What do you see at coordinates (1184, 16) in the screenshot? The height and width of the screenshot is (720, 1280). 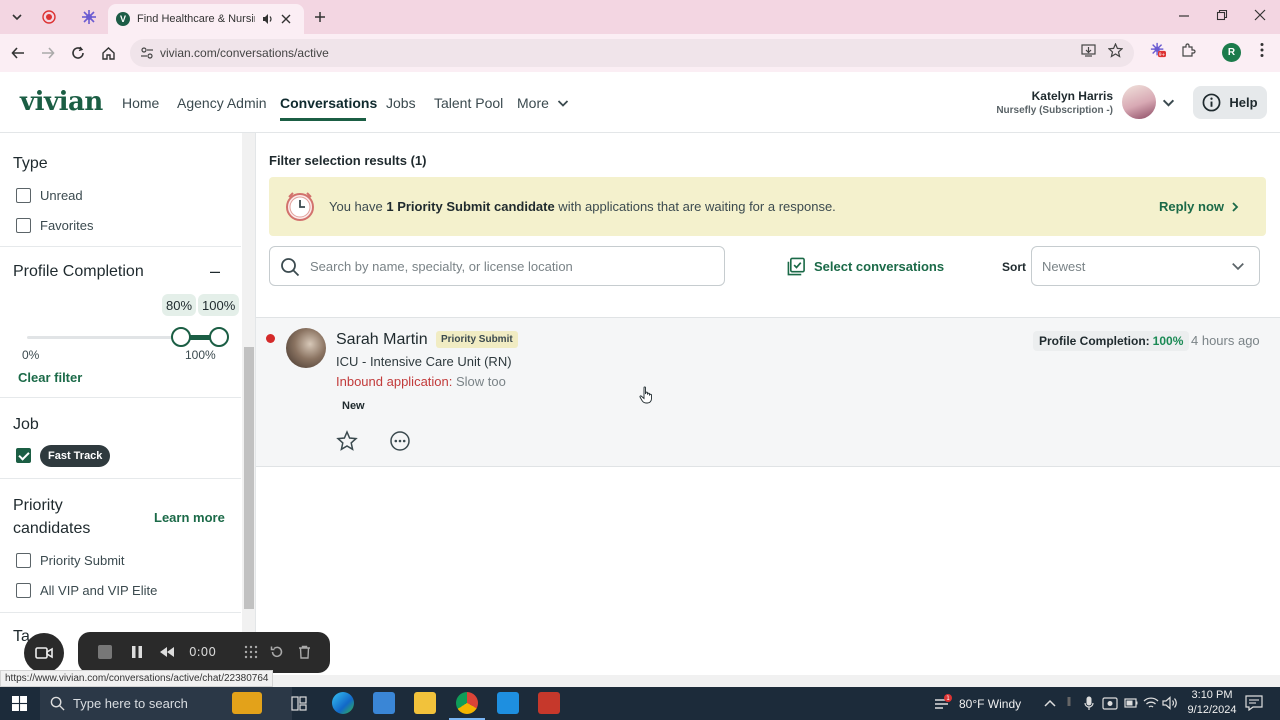 I see `minimize-icon` at bounding box center [1184, 16].